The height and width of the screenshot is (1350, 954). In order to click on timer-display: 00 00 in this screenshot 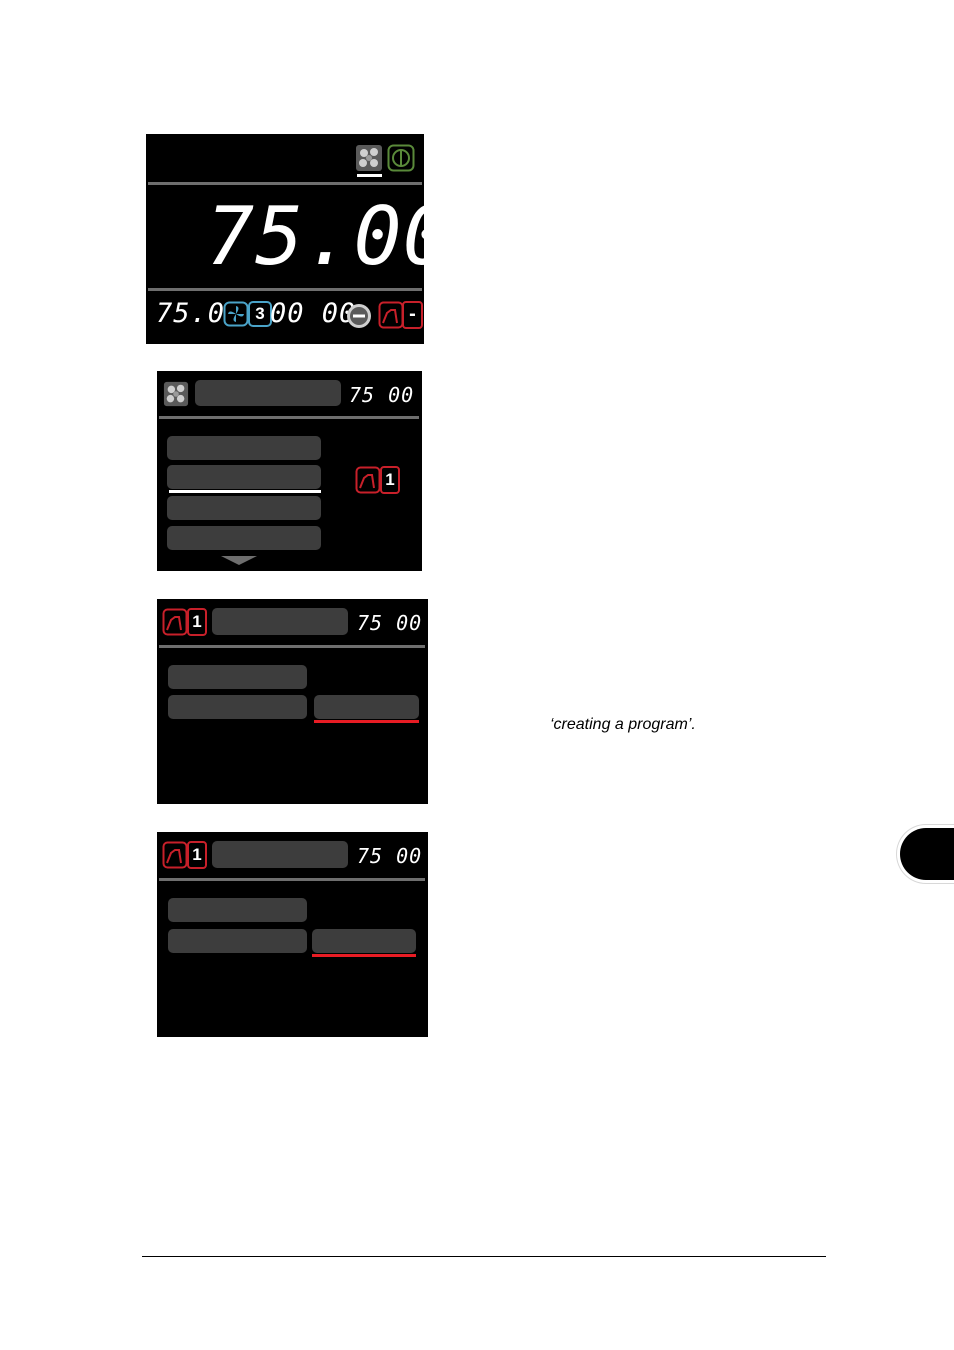, I will do `click(313, 313)`.